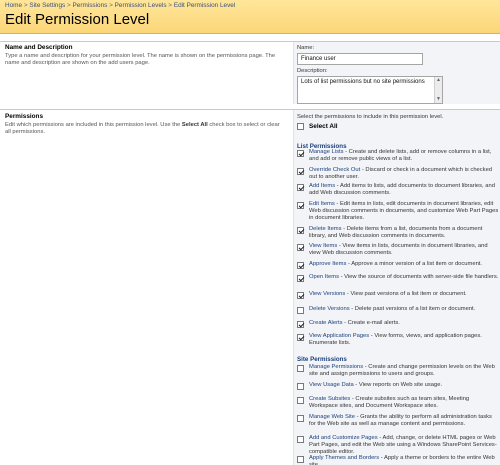 This screenshot has height=465, width=500. I want to click on permission-item: Create Alerts - Create e-mail alerts., so click(404, 323).